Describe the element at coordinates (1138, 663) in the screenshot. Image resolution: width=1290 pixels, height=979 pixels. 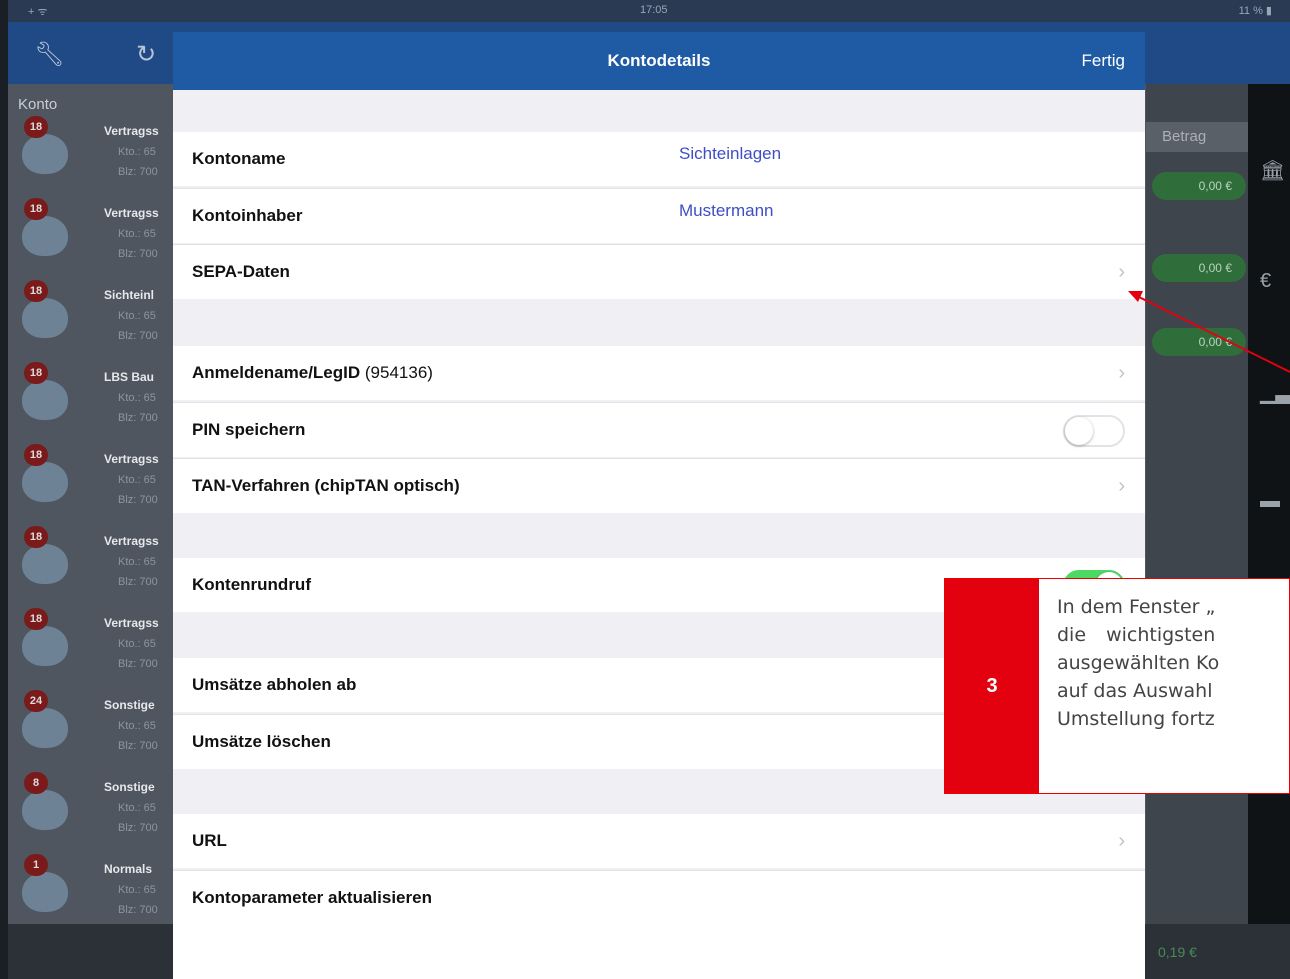
I see `callout-line: ausgewählten Ko` at that location.